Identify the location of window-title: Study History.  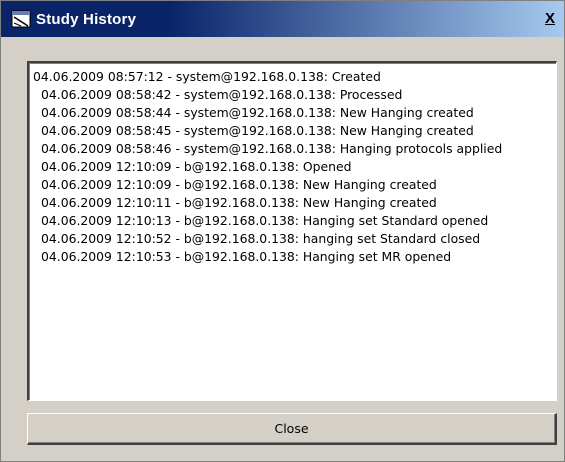
(86, 19).